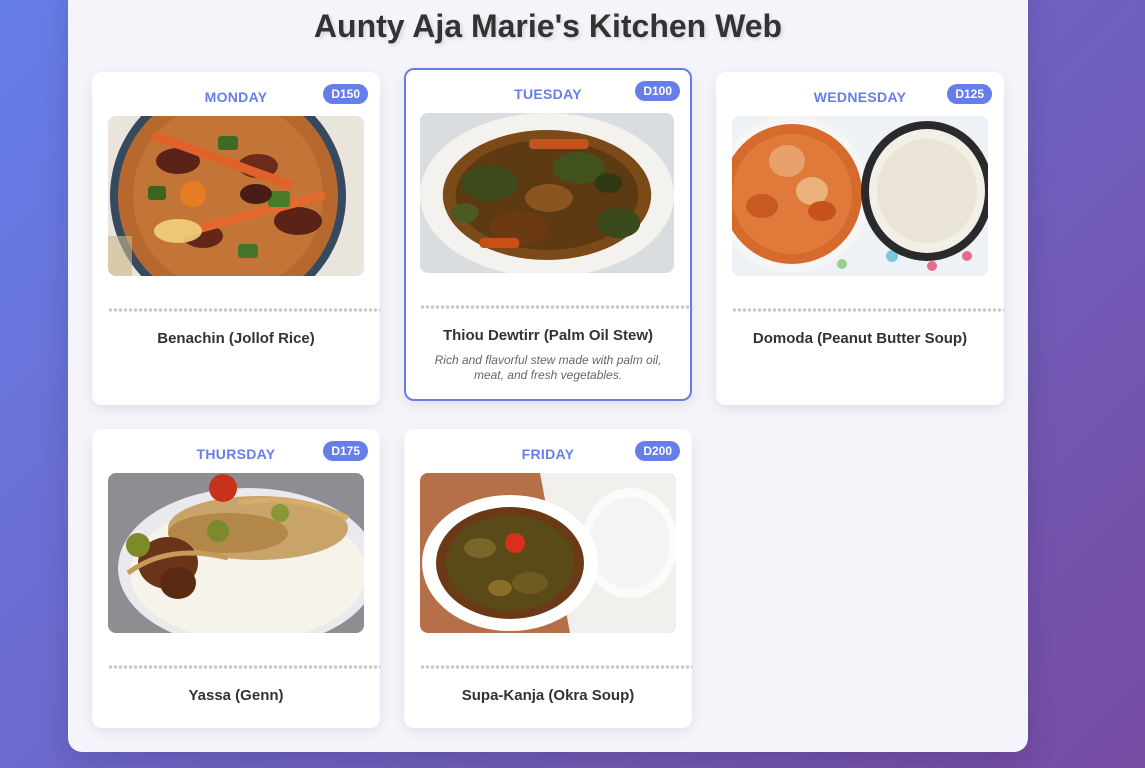  I want to click on price-badge: D100, so click(657, 91).